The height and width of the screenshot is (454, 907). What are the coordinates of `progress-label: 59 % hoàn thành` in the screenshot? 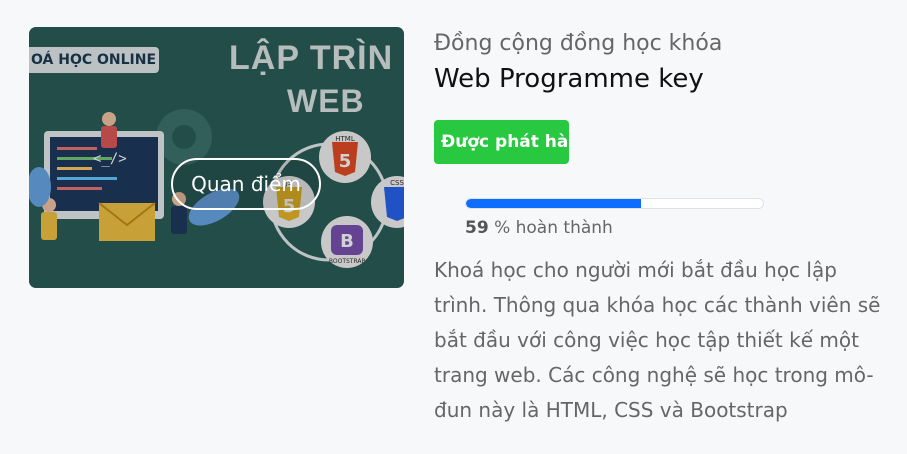 It's located at (539, 228).